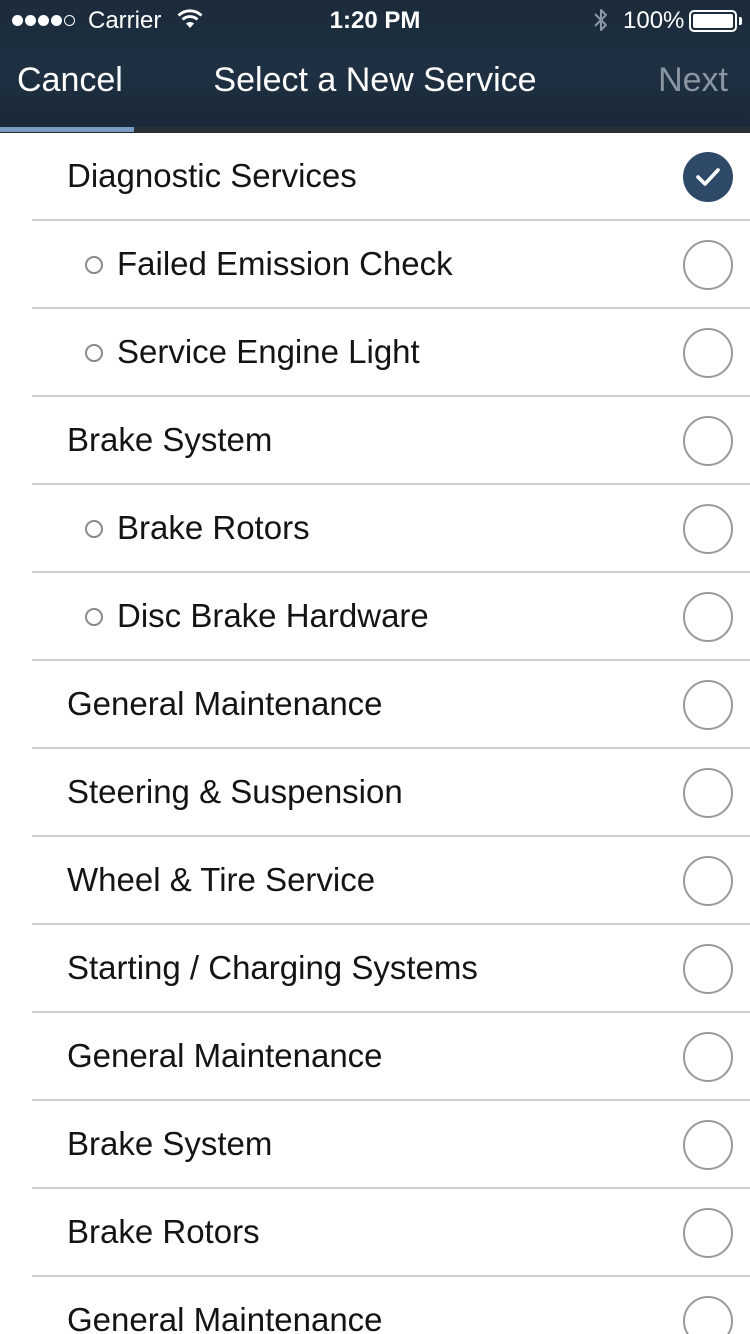 The image size is (750, 1334). What do you see at coordinates (375, 80) in the screenshot?
I see `page-title: Select a New Service` at bounding box center [375, 80].